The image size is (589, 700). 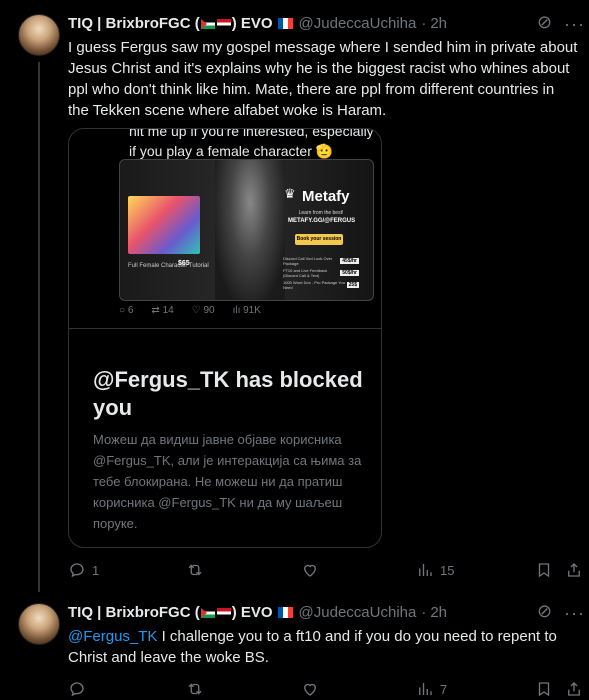 I want to click on tweet-actions: 1 15, so click(x=325, y=571).